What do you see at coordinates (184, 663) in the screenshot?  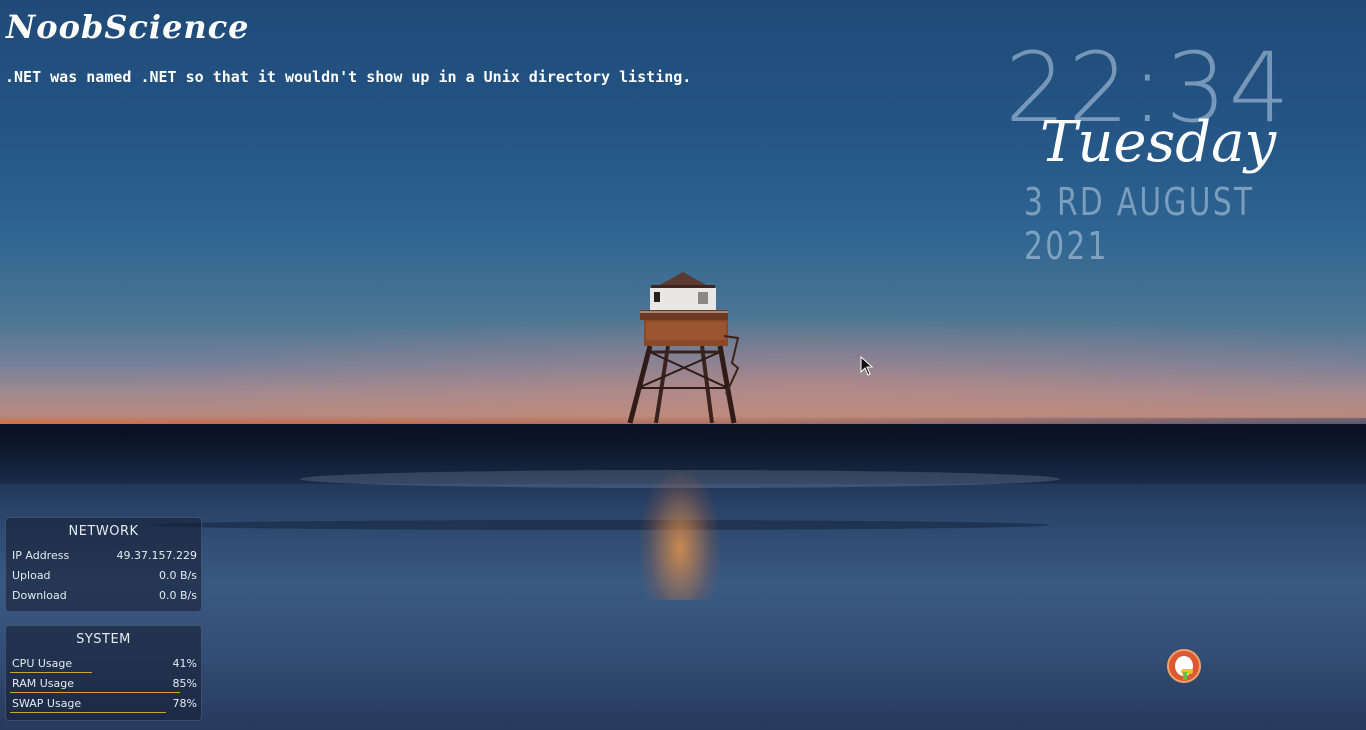 I see `cpu-usage-value: 41%` at bounding box center [184, 663].